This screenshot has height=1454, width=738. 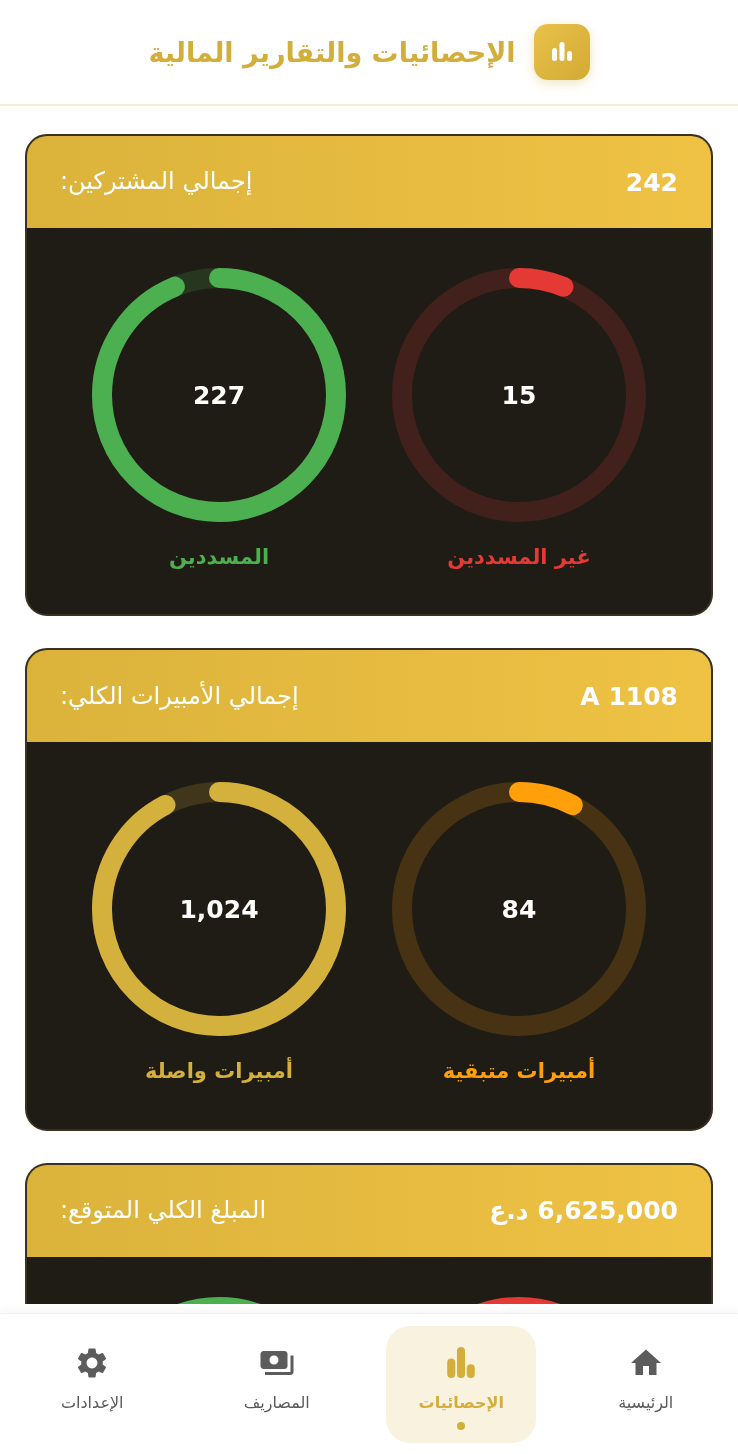 What do you see at coordinates (629, 696) in the screenshot?
I see `card-total: A 1108` at bounding box center [629, 696].